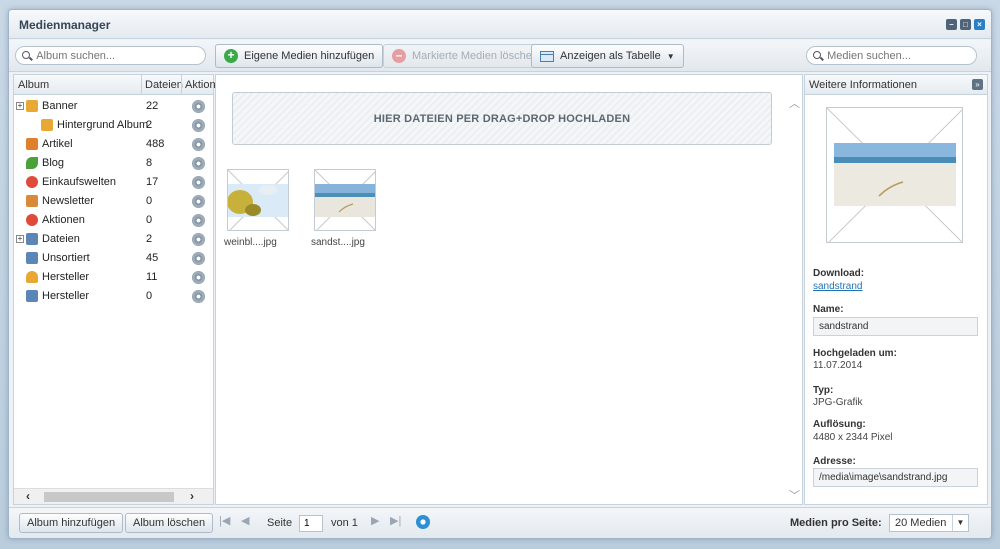 The image size is (1000, 549). I want to click on album-row-dateien: + Dateien 2, so click(113, 239).